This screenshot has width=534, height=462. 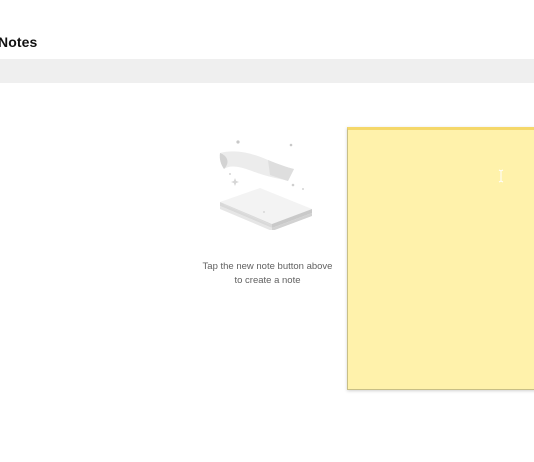 I want to click on search-bar, so click(x=267, y=71).